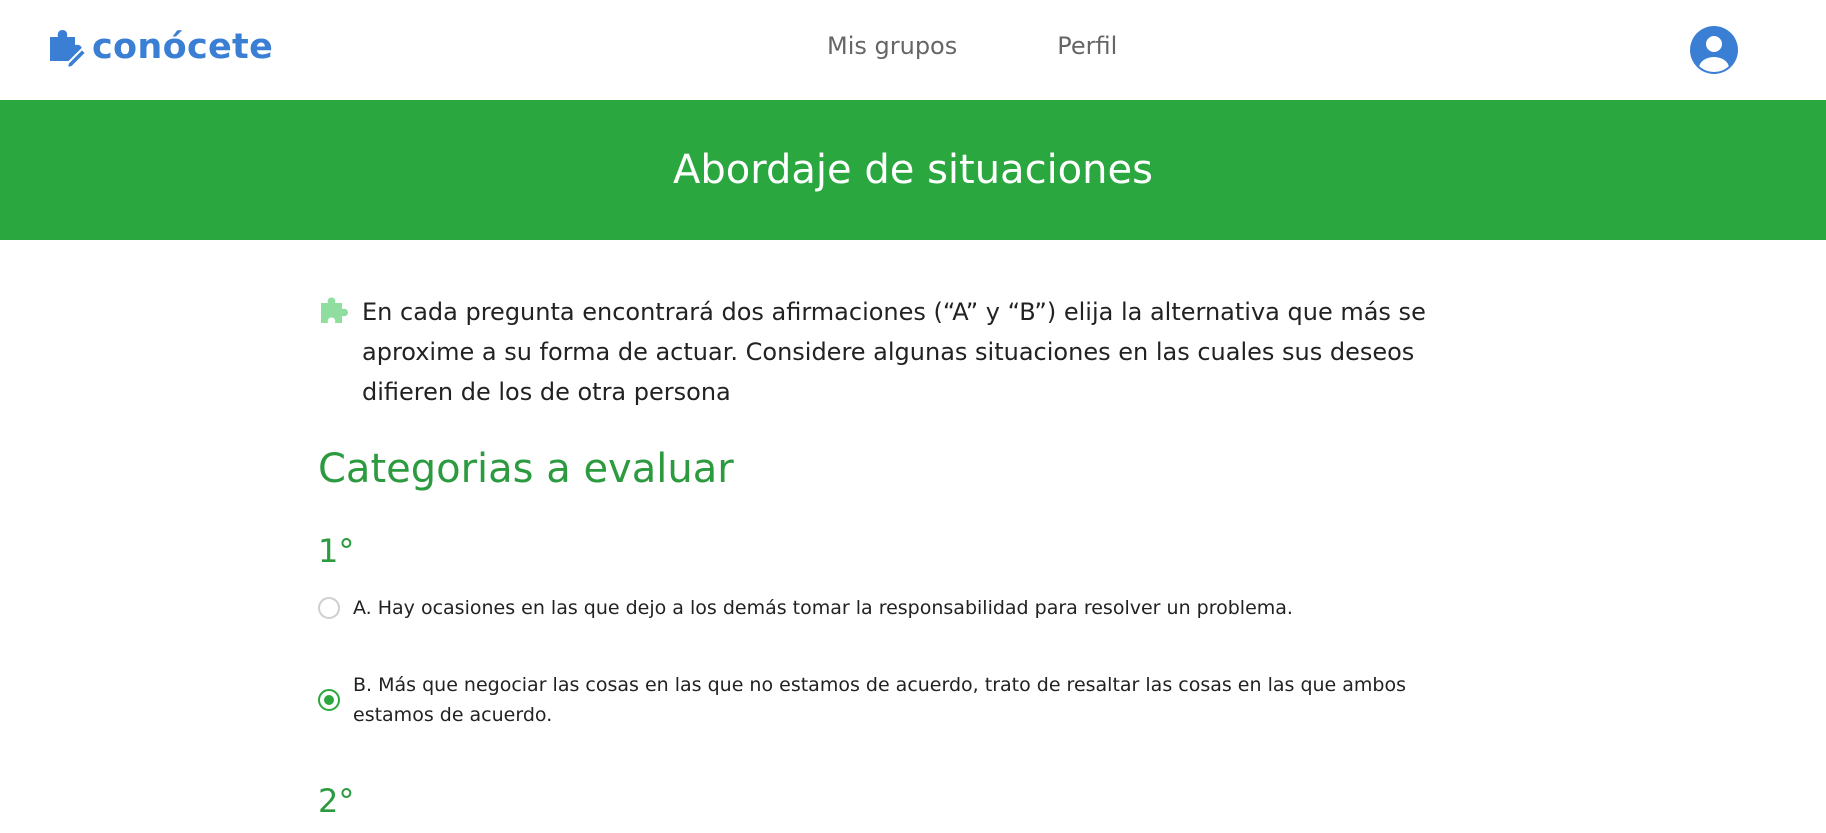 The image size is (1826, 833). I want to click on user-avatar-icon, so click(1714, 50).